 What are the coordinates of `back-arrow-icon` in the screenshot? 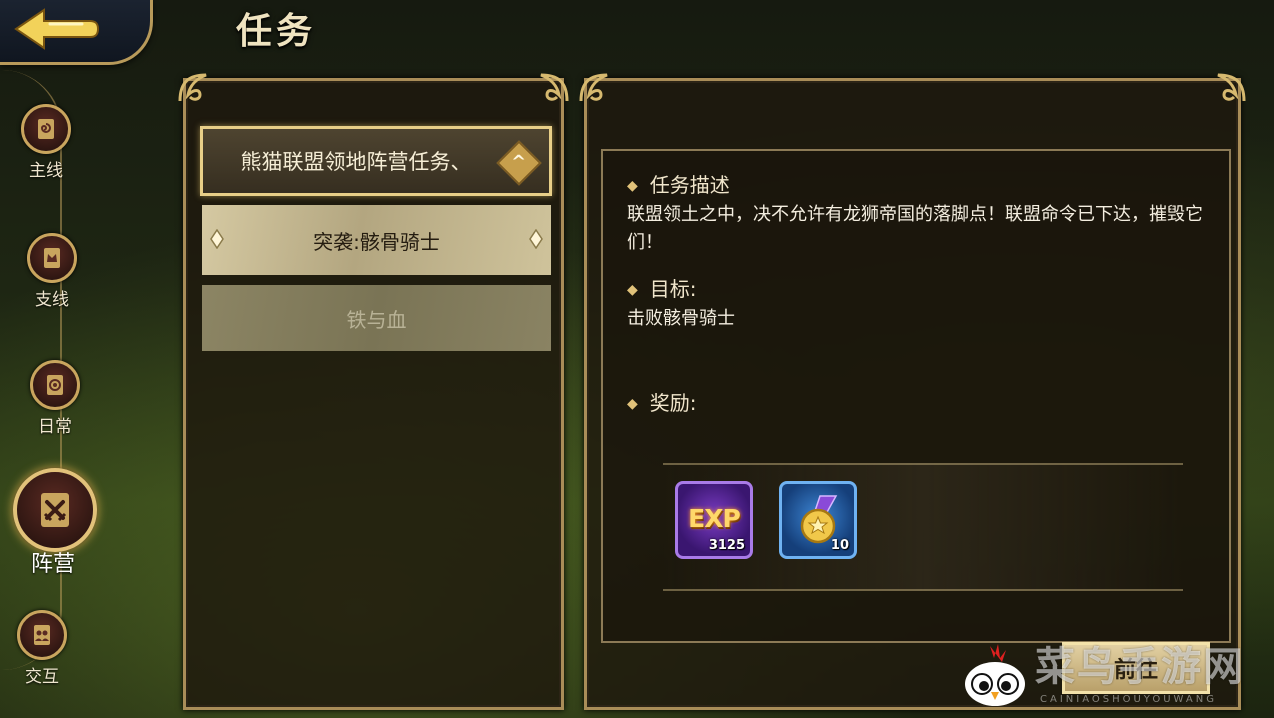 It's located at (57, 29).